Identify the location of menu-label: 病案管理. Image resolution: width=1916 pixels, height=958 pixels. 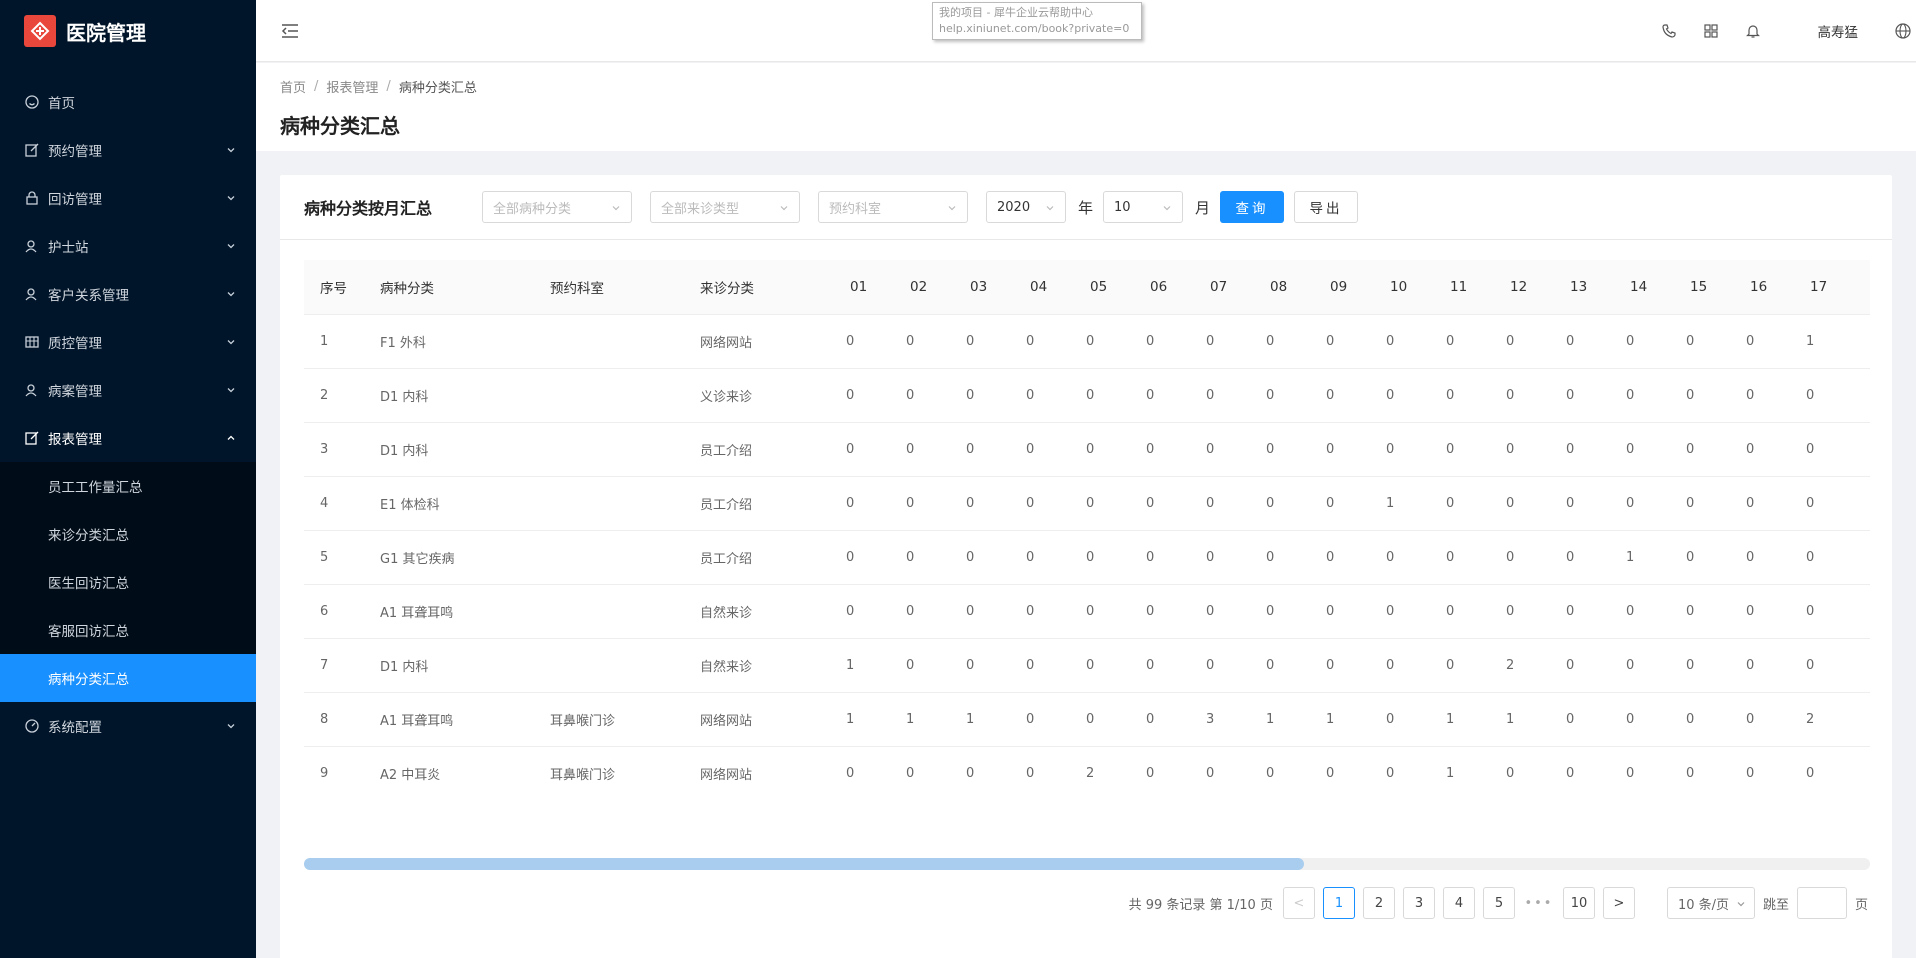
(75, 392).